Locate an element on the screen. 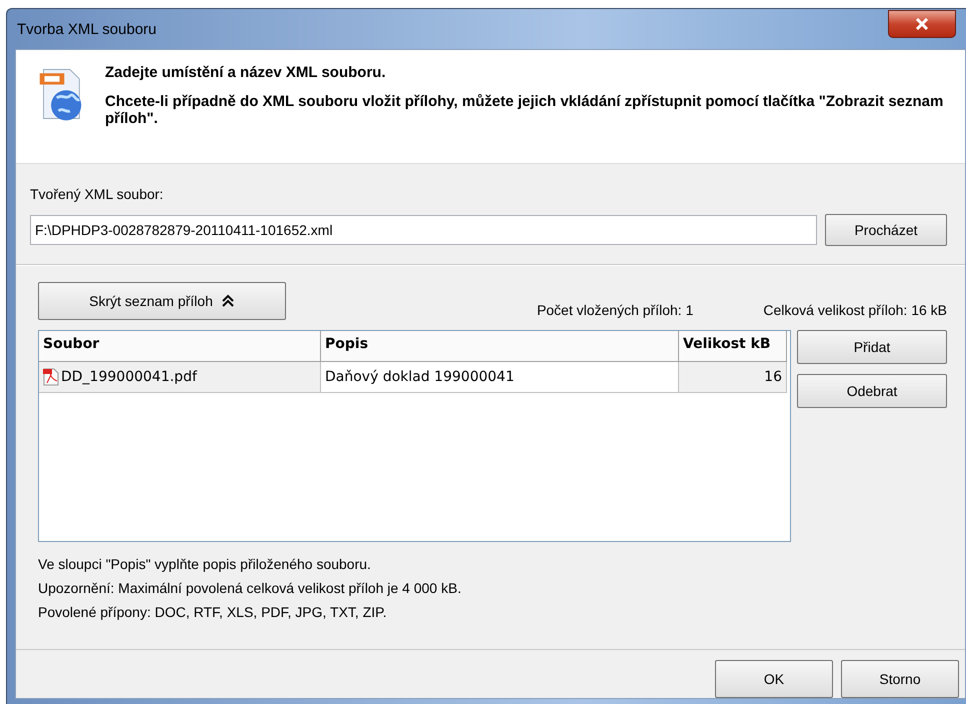  dialog-button: OK is located at coordinates (774, 679).